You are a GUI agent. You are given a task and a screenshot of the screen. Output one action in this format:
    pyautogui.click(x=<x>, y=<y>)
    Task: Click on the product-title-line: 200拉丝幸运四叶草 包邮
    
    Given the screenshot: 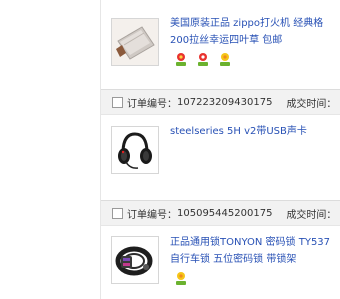 What is the action you would take?
    pyautogui.click(x=255, y=40)
    